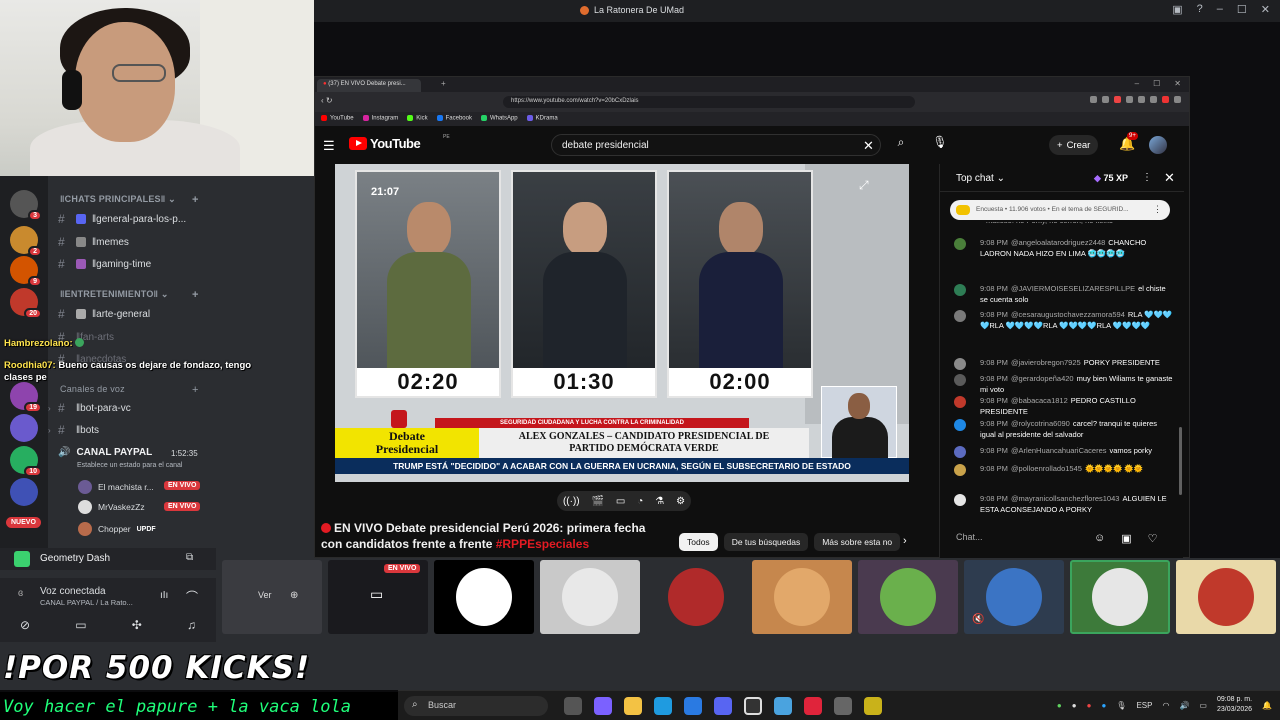 The height and width of the screenshot is (720, 1280). Describe the element at coordinates (25, 625) in the screenshot. I see `camera-off-icon: ⊘` at that location.